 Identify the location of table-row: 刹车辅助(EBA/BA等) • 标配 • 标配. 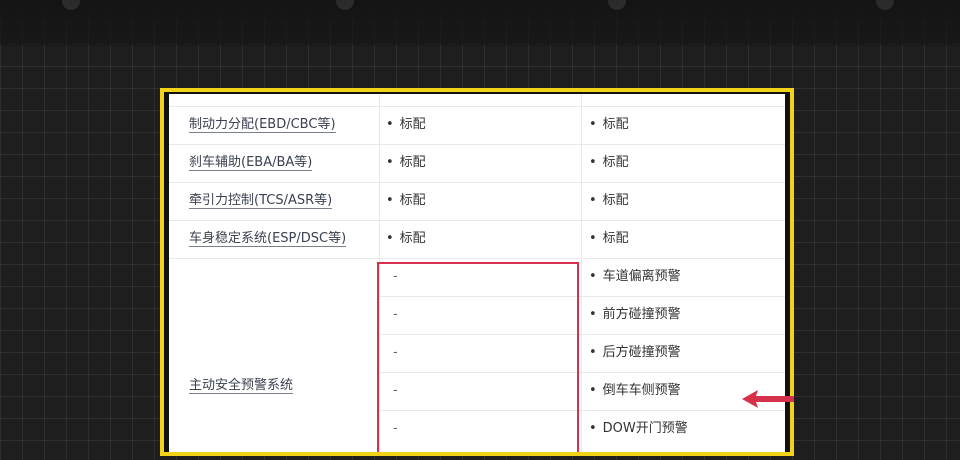
(477, 163).